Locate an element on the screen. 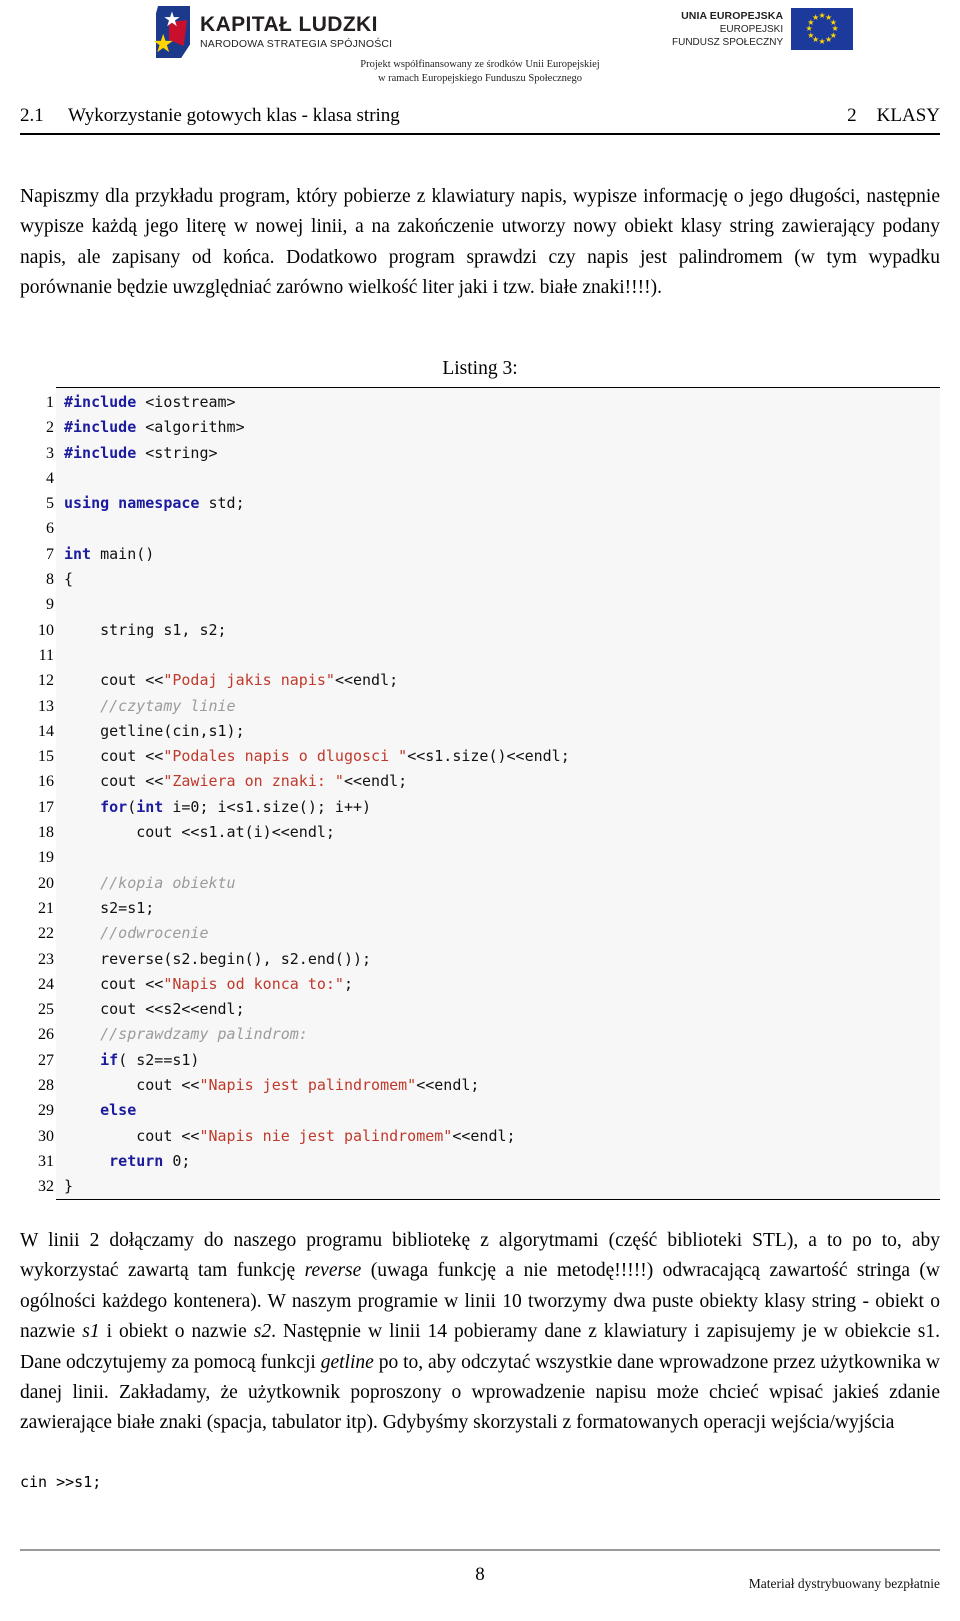  code-token-str: "Napis od konca to:" is located at coordinates (253, 983).